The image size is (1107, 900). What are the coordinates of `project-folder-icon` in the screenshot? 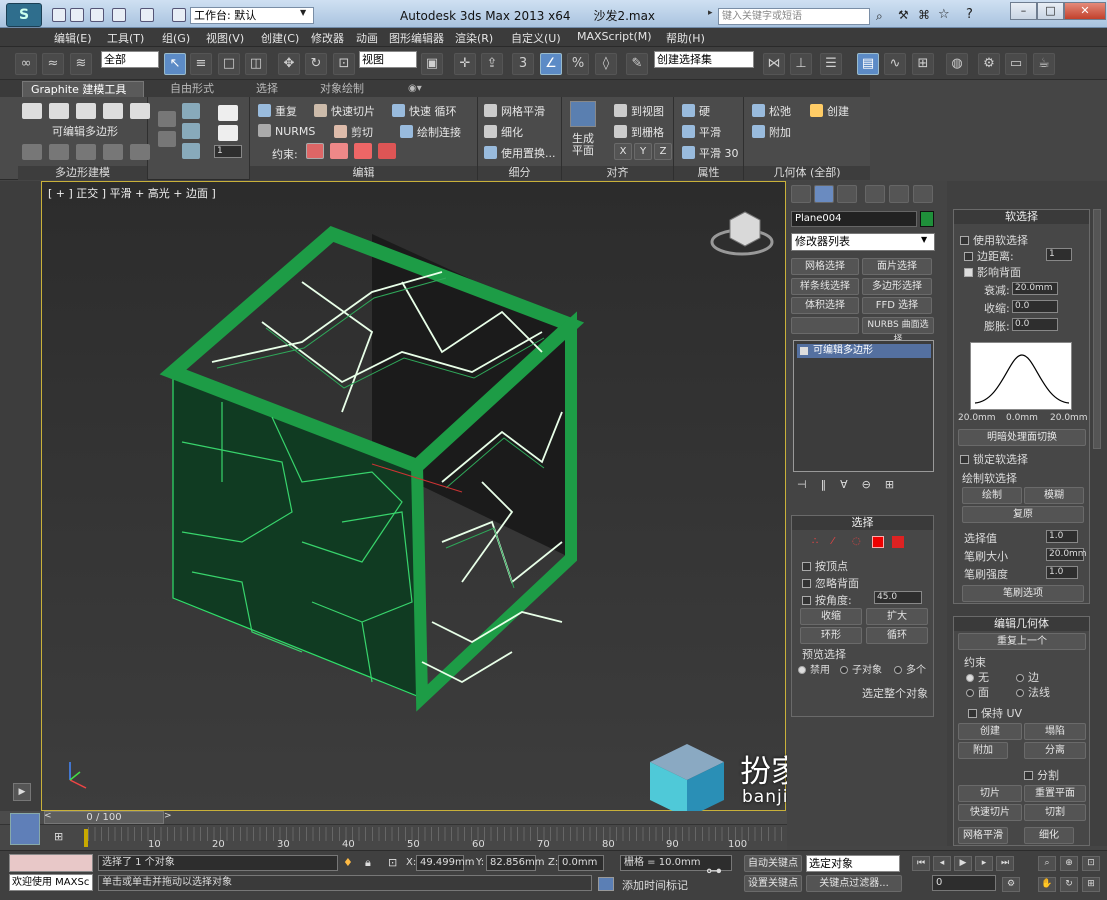 It's located at (179, 15).